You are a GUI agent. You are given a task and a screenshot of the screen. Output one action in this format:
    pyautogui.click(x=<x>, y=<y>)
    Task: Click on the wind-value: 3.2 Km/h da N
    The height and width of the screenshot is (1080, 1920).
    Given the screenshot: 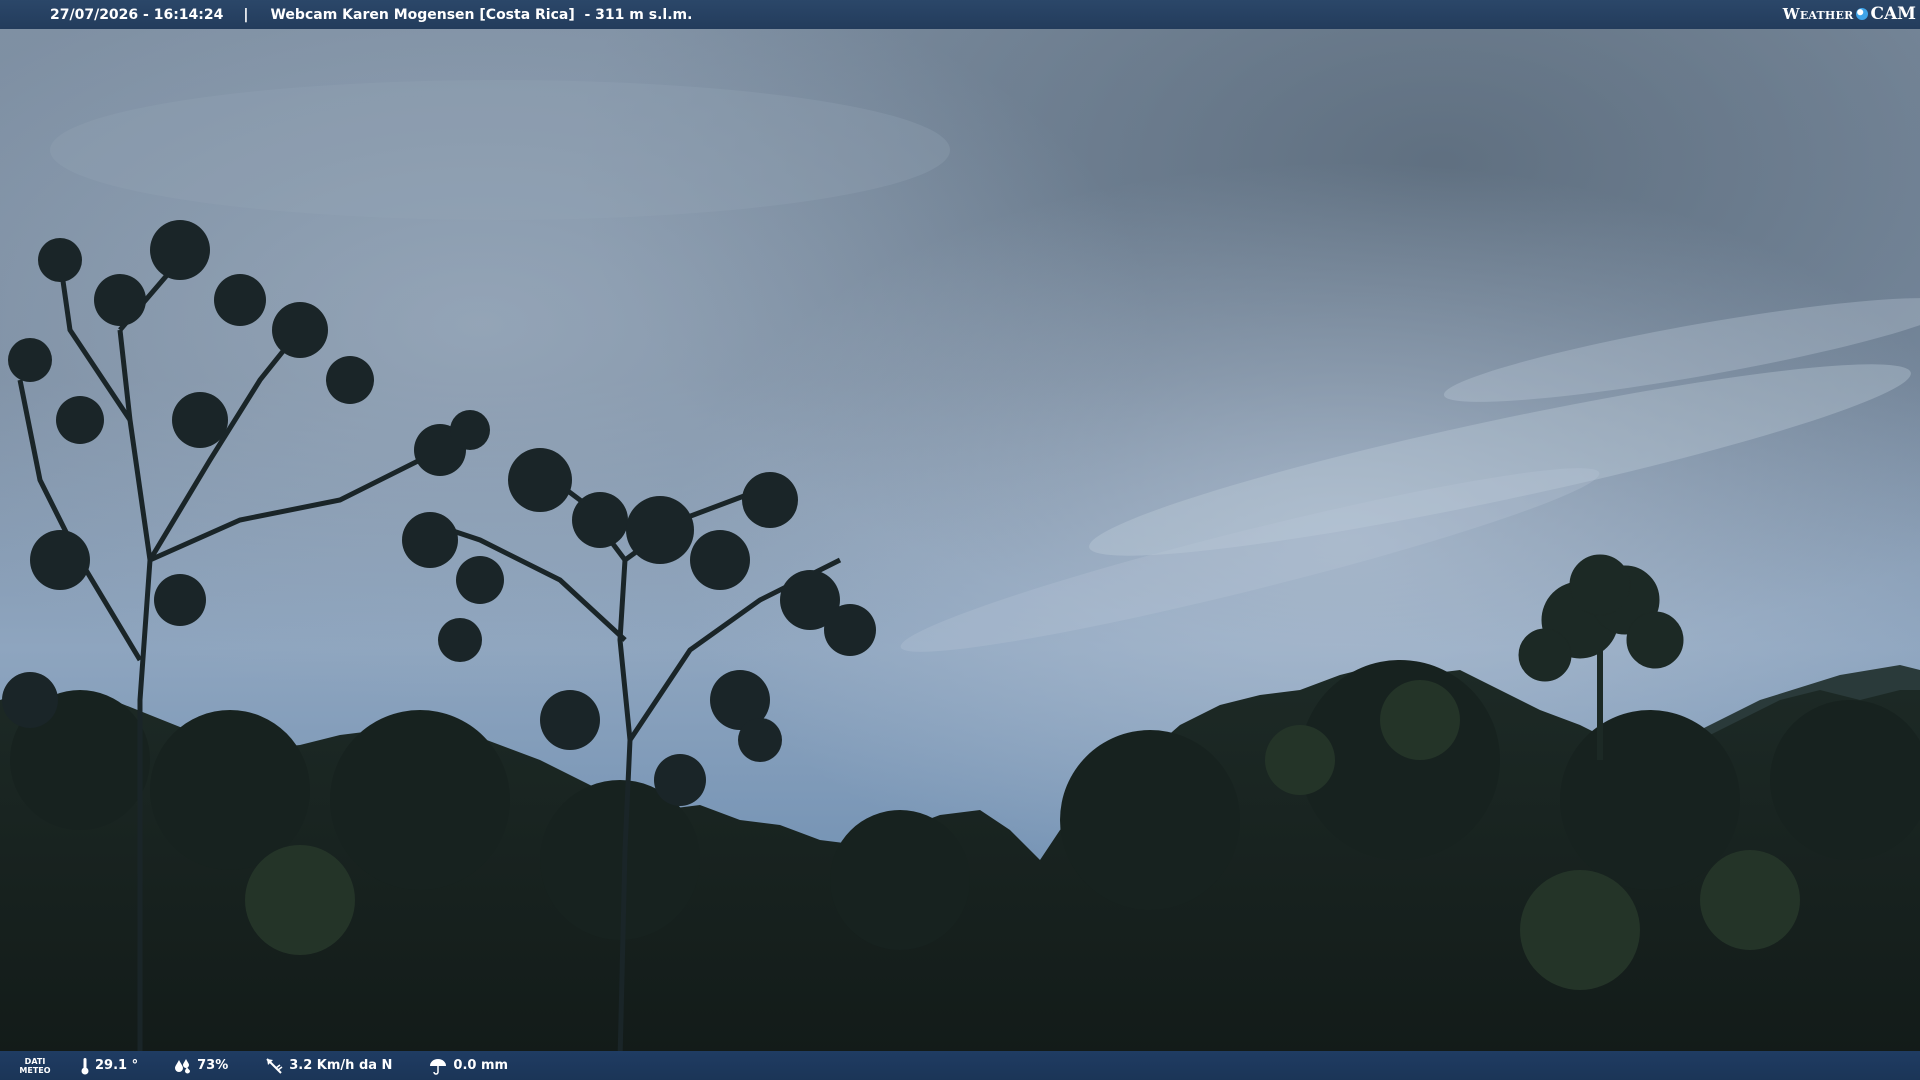 What is the action you would take?
    pyautogui.click(x=341, y=1065)
    